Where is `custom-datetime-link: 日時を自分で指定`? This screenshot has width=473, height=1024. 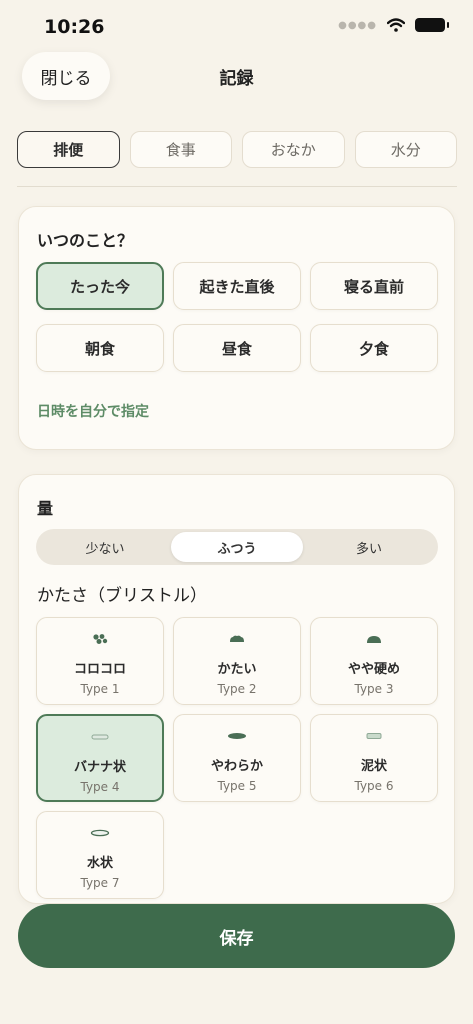 custom-datetime-link: 日時を自分で指定 is located at coordinates (93, 411).